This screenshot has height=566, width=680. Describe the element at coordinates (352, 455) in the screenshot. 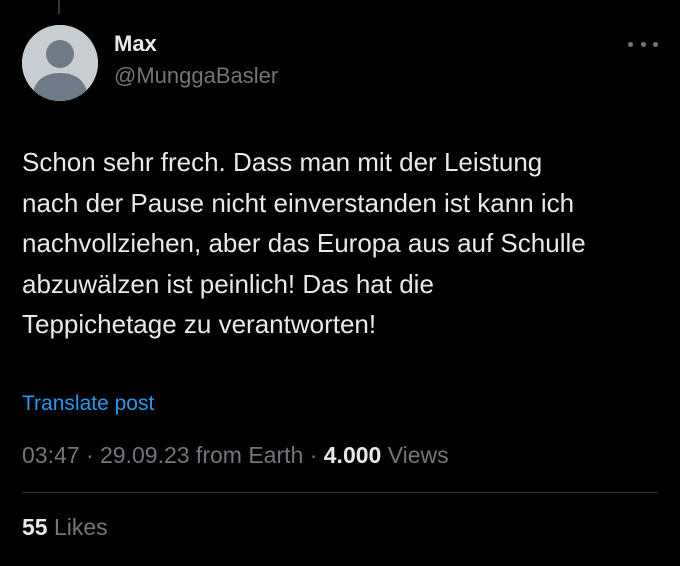

I see `views-count: 4.000` at that location.